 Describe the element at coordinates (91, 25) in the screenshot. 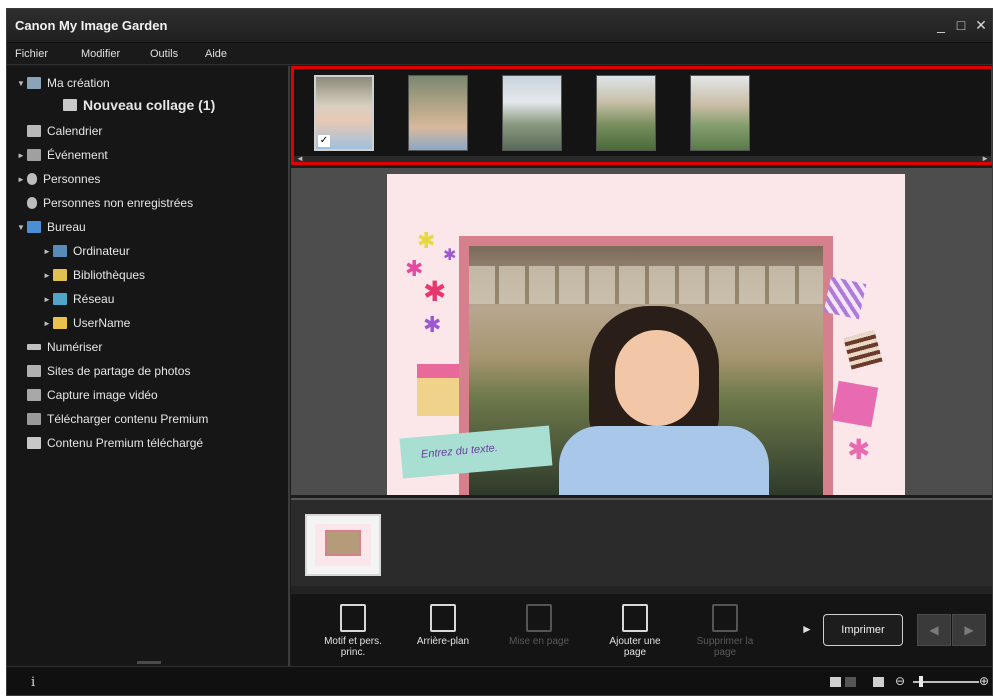

I see `app-title: Canon My Image Garden` at that location.